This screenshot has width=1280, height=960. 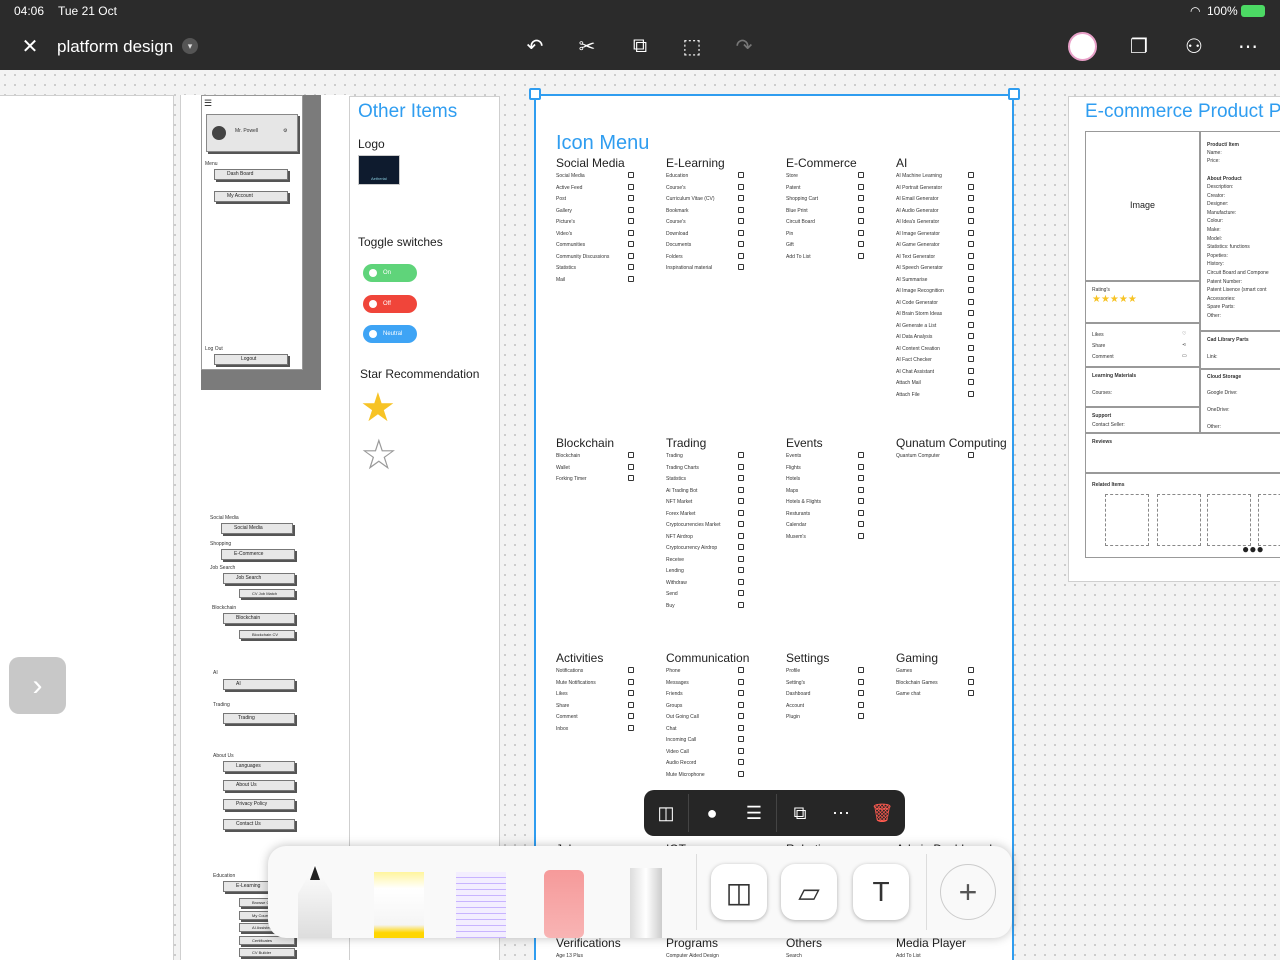 What do you see at coordinates (565, 222) in the screenshot?
I see `menu-item: Picture's` at bounding box center [565, 222].